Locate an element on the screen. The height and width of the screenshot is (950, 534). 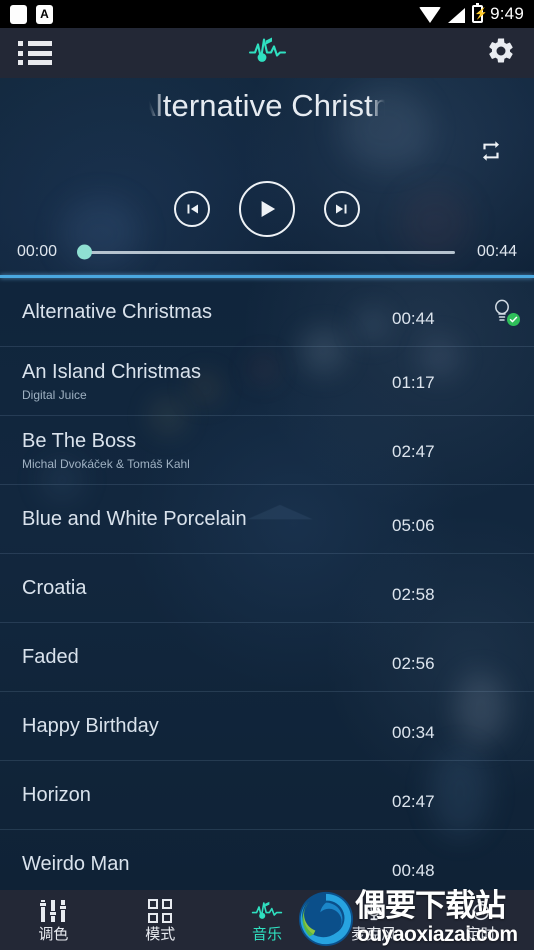
table-row: Croatia 02:58 is located at coordinates (267, 588).